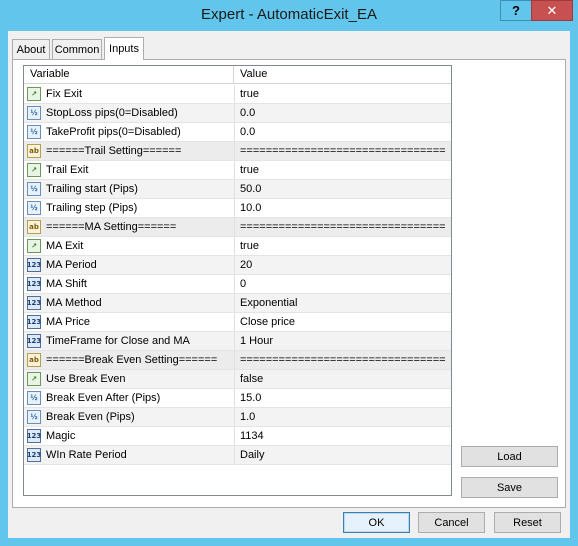 This screenshot has height=546, width=578. I want to click on variable-cell: ab ======Break Even Setting======, so click(129, 360).